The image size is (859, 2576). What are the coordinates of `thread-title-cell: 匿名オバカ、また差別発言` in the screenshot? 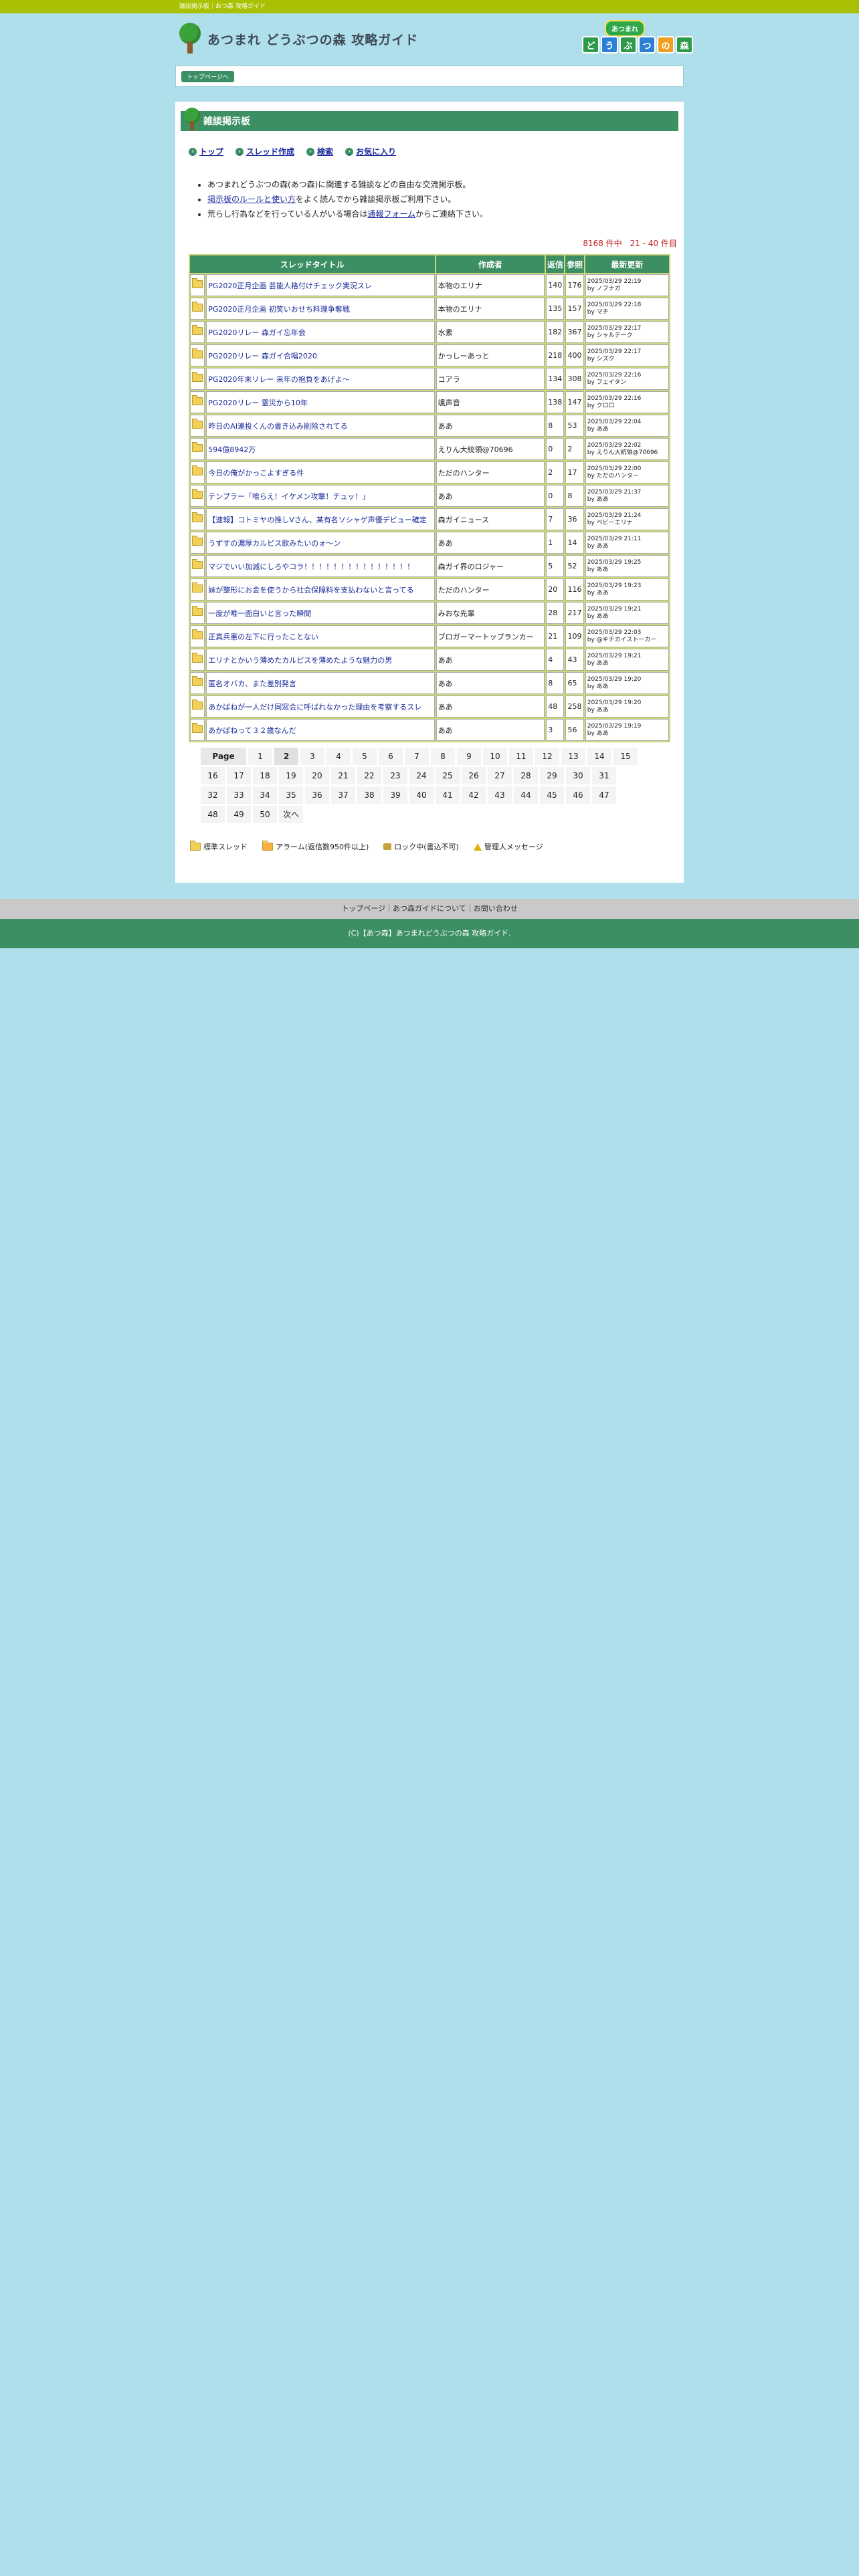 It's located at (320, 683).